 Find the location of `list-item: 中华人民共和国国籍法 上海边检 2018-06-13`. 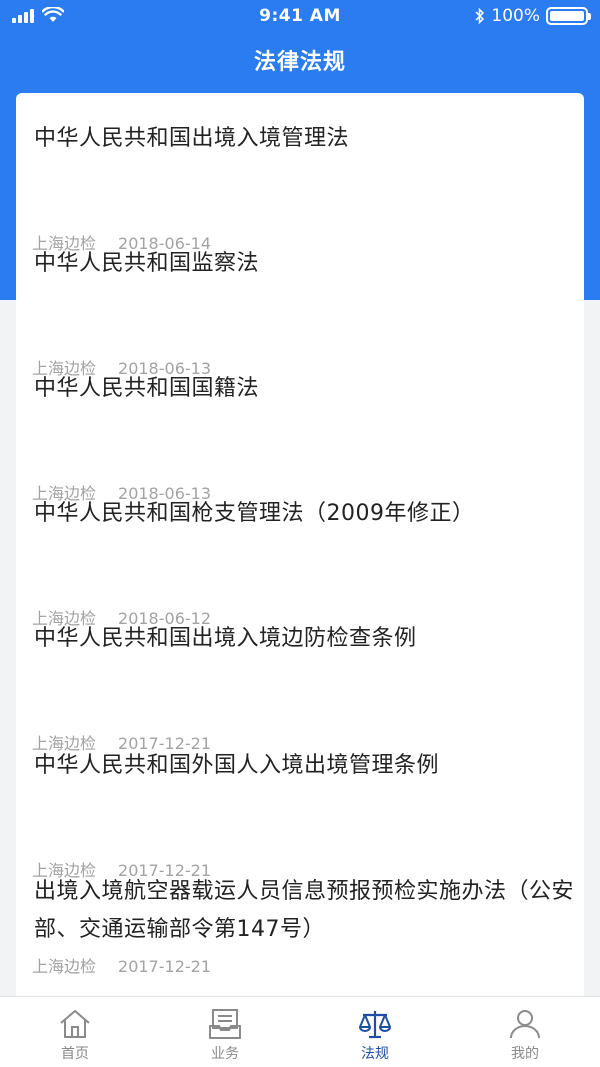

list-item: 中华人民共和国国籍法 上海边检 2018-06-13 is located at coordinates (300, 436).